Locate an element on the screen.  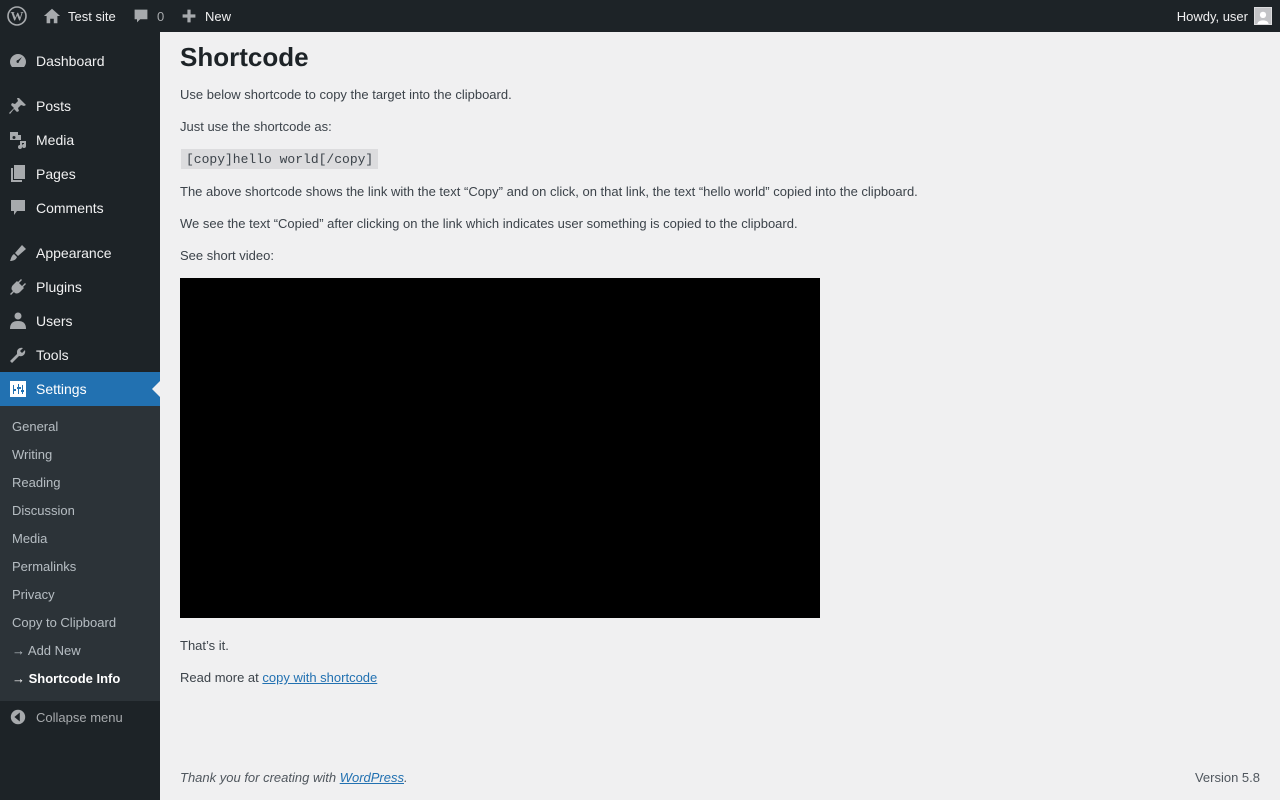
submenu-item-discussion: Discussion is located at coordinates (43, 510).